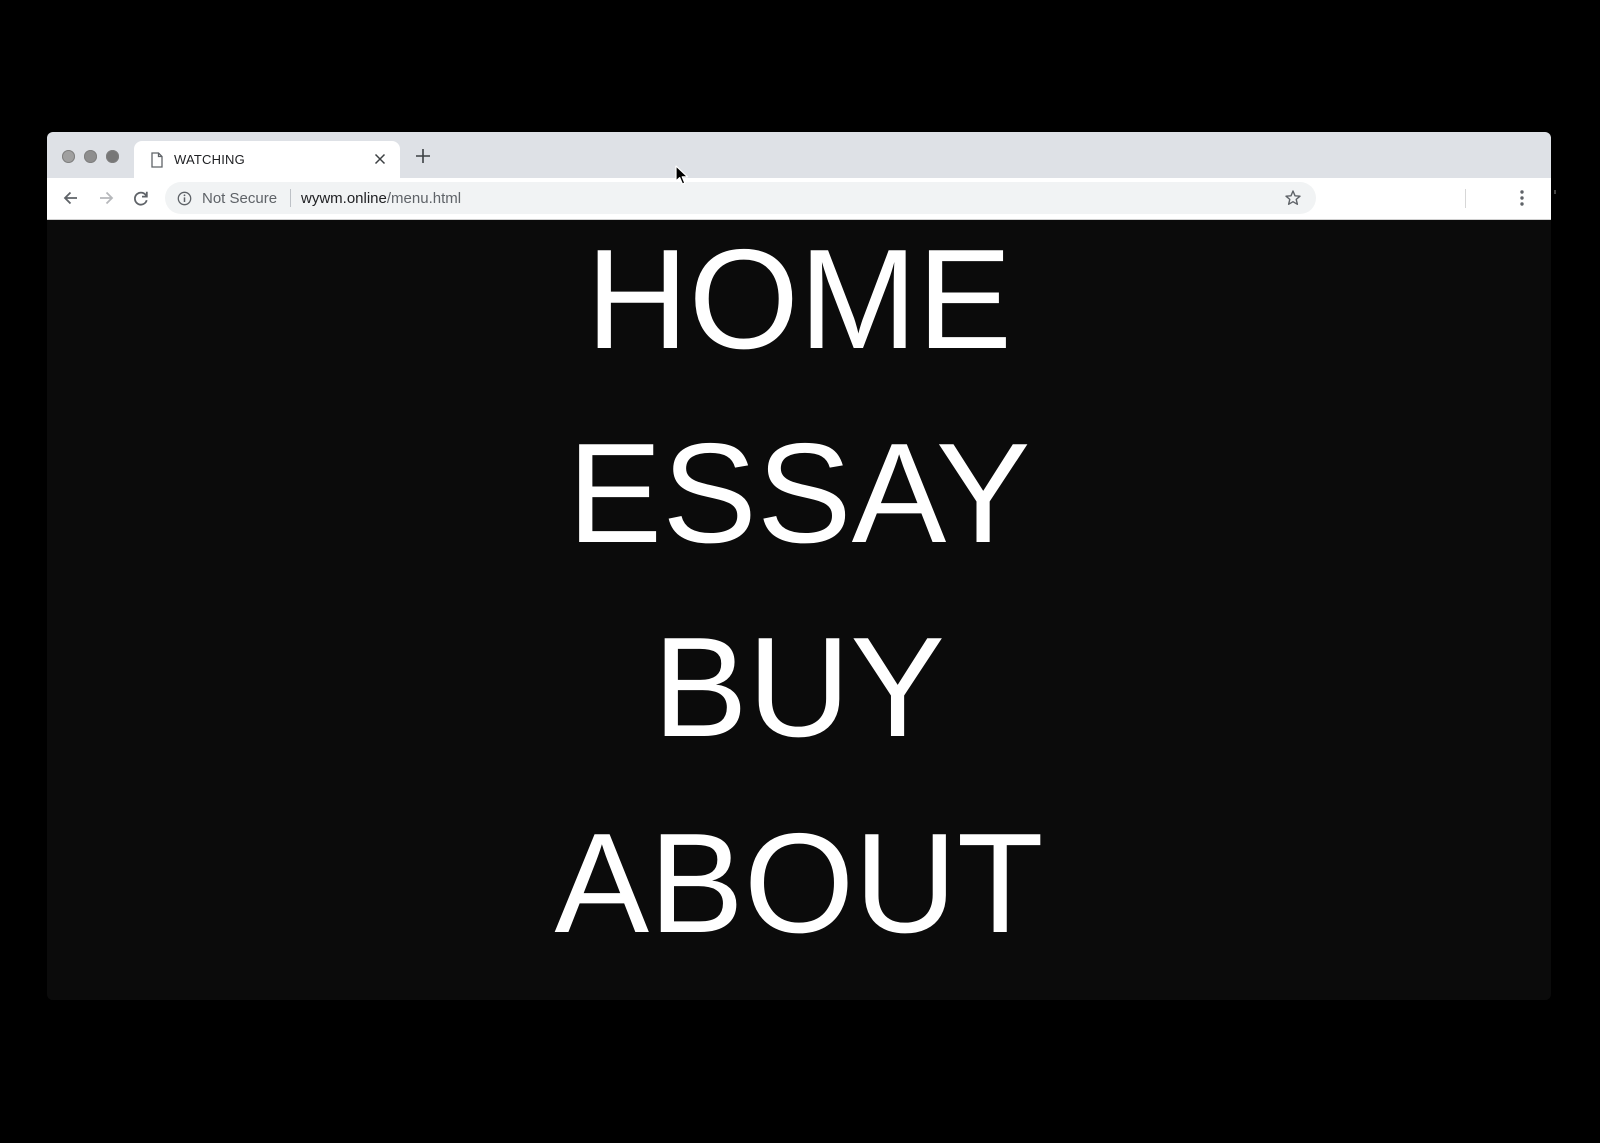 This screenshot has width=1600, height=1143. I want to click on toolbar-divider, so click(1465, 198).